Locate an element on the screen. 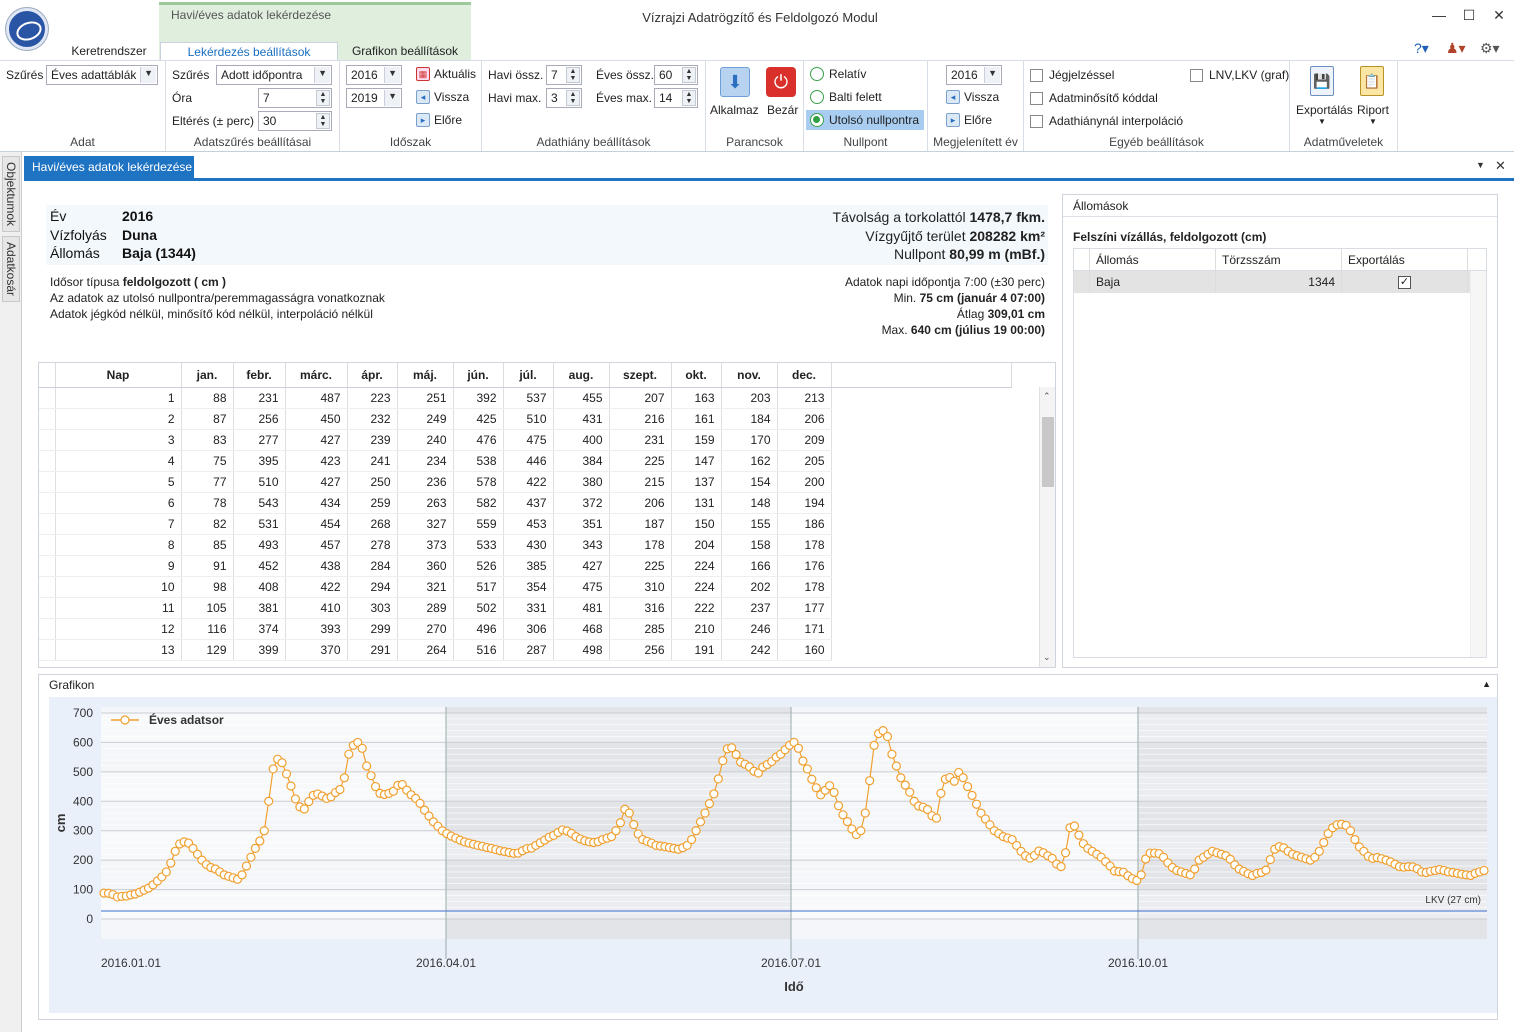 Image resolution: width=1514 pixels, height=1032 pixels. collapse-icon: ▲ is located at coordinates (1486, 684).